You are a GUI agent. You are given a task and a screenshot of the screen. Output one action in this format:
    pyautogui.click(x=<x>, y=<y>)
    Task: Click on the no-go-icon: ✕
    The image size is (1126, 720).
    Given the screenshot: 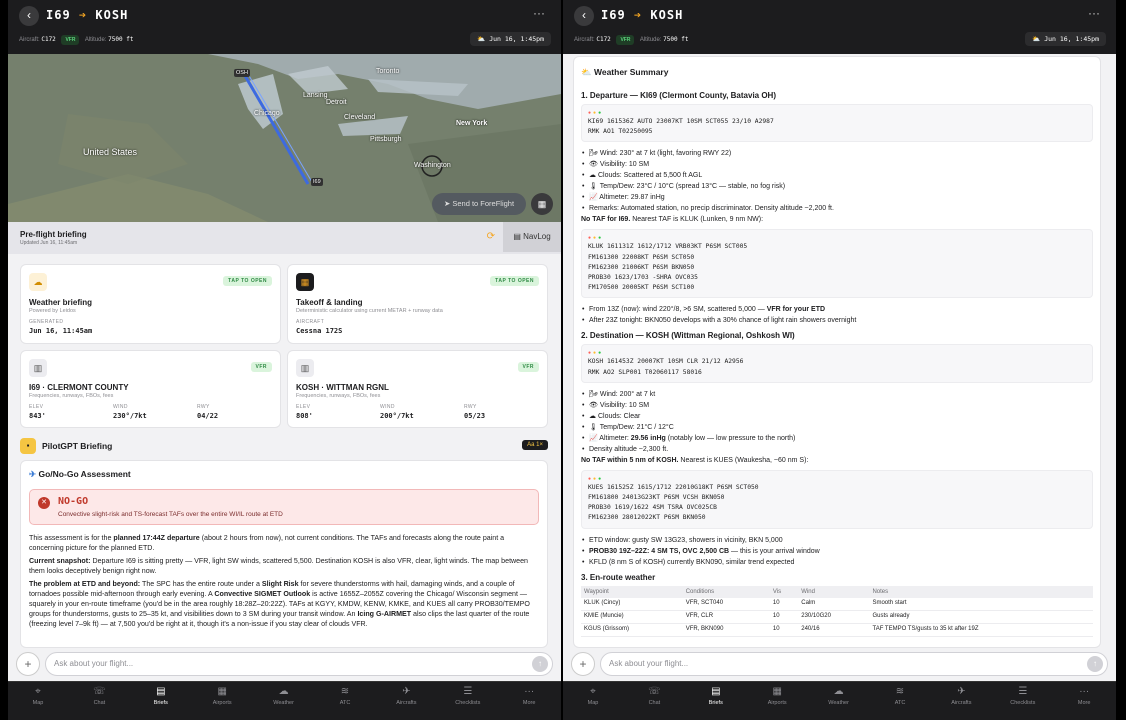 What is the action you would take?
    pyautogui.click(x=44, y=503)
    